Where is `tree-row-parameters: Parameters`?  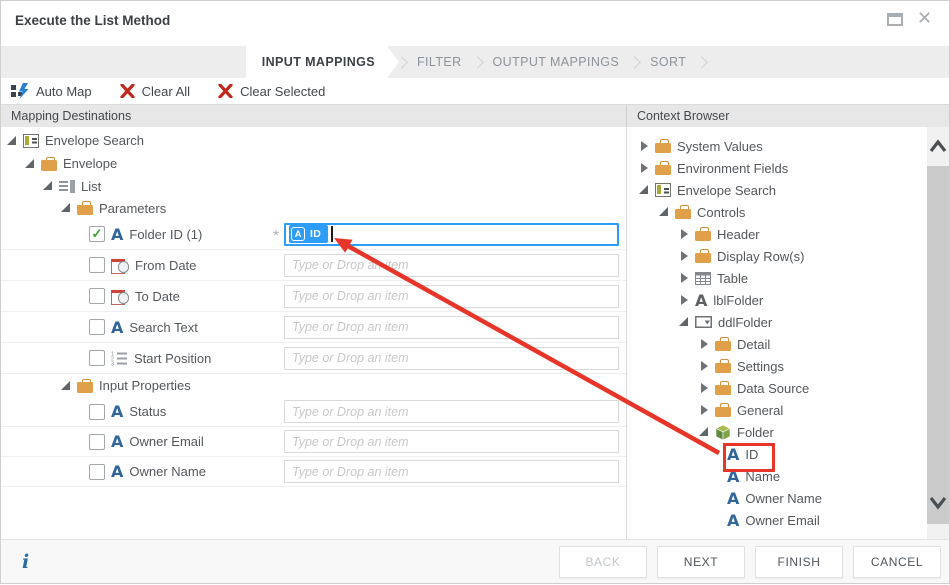 tree-row-parameters: Parameters is located at coordinates (313, 208).